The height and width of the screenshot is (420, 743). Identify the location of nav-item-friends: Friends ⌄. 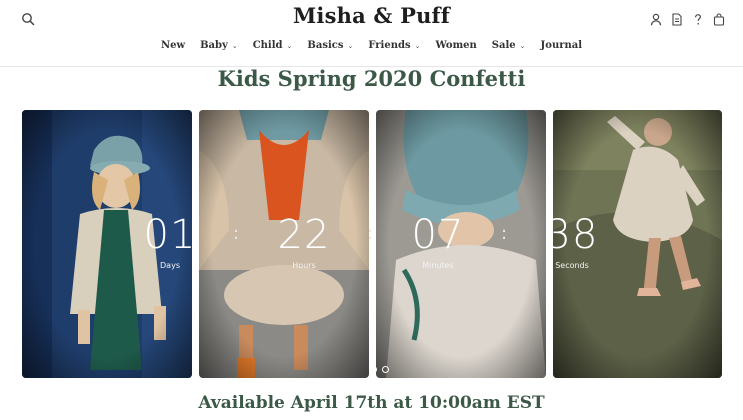
(394, 45).